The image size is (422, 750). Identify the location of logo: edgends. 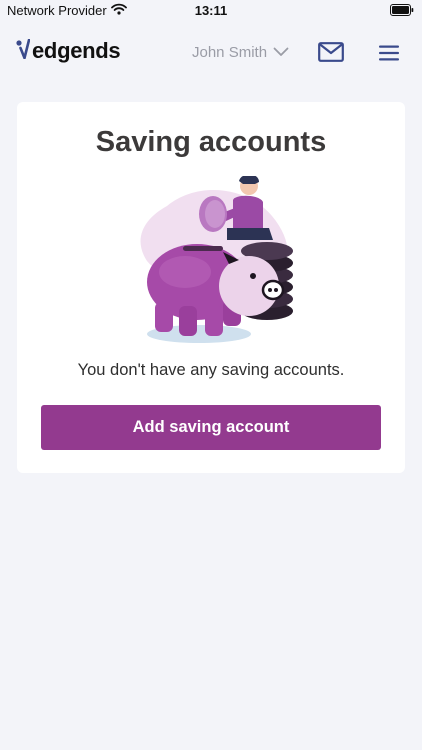
(68, 51).